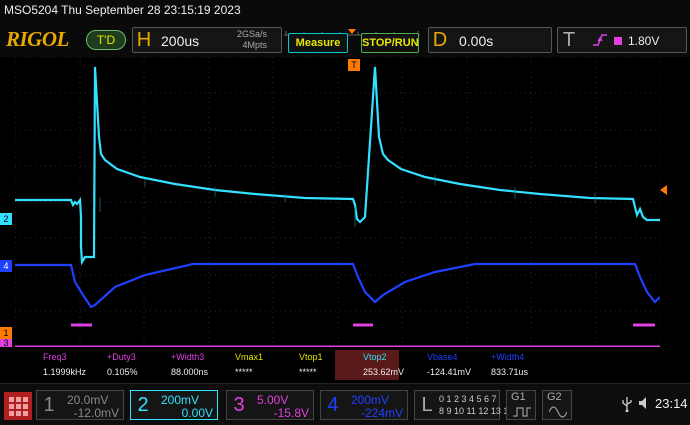 This screenshot has width=690, height=425. I want to click on channel-scale: 20.0mV, so click(88, 400).